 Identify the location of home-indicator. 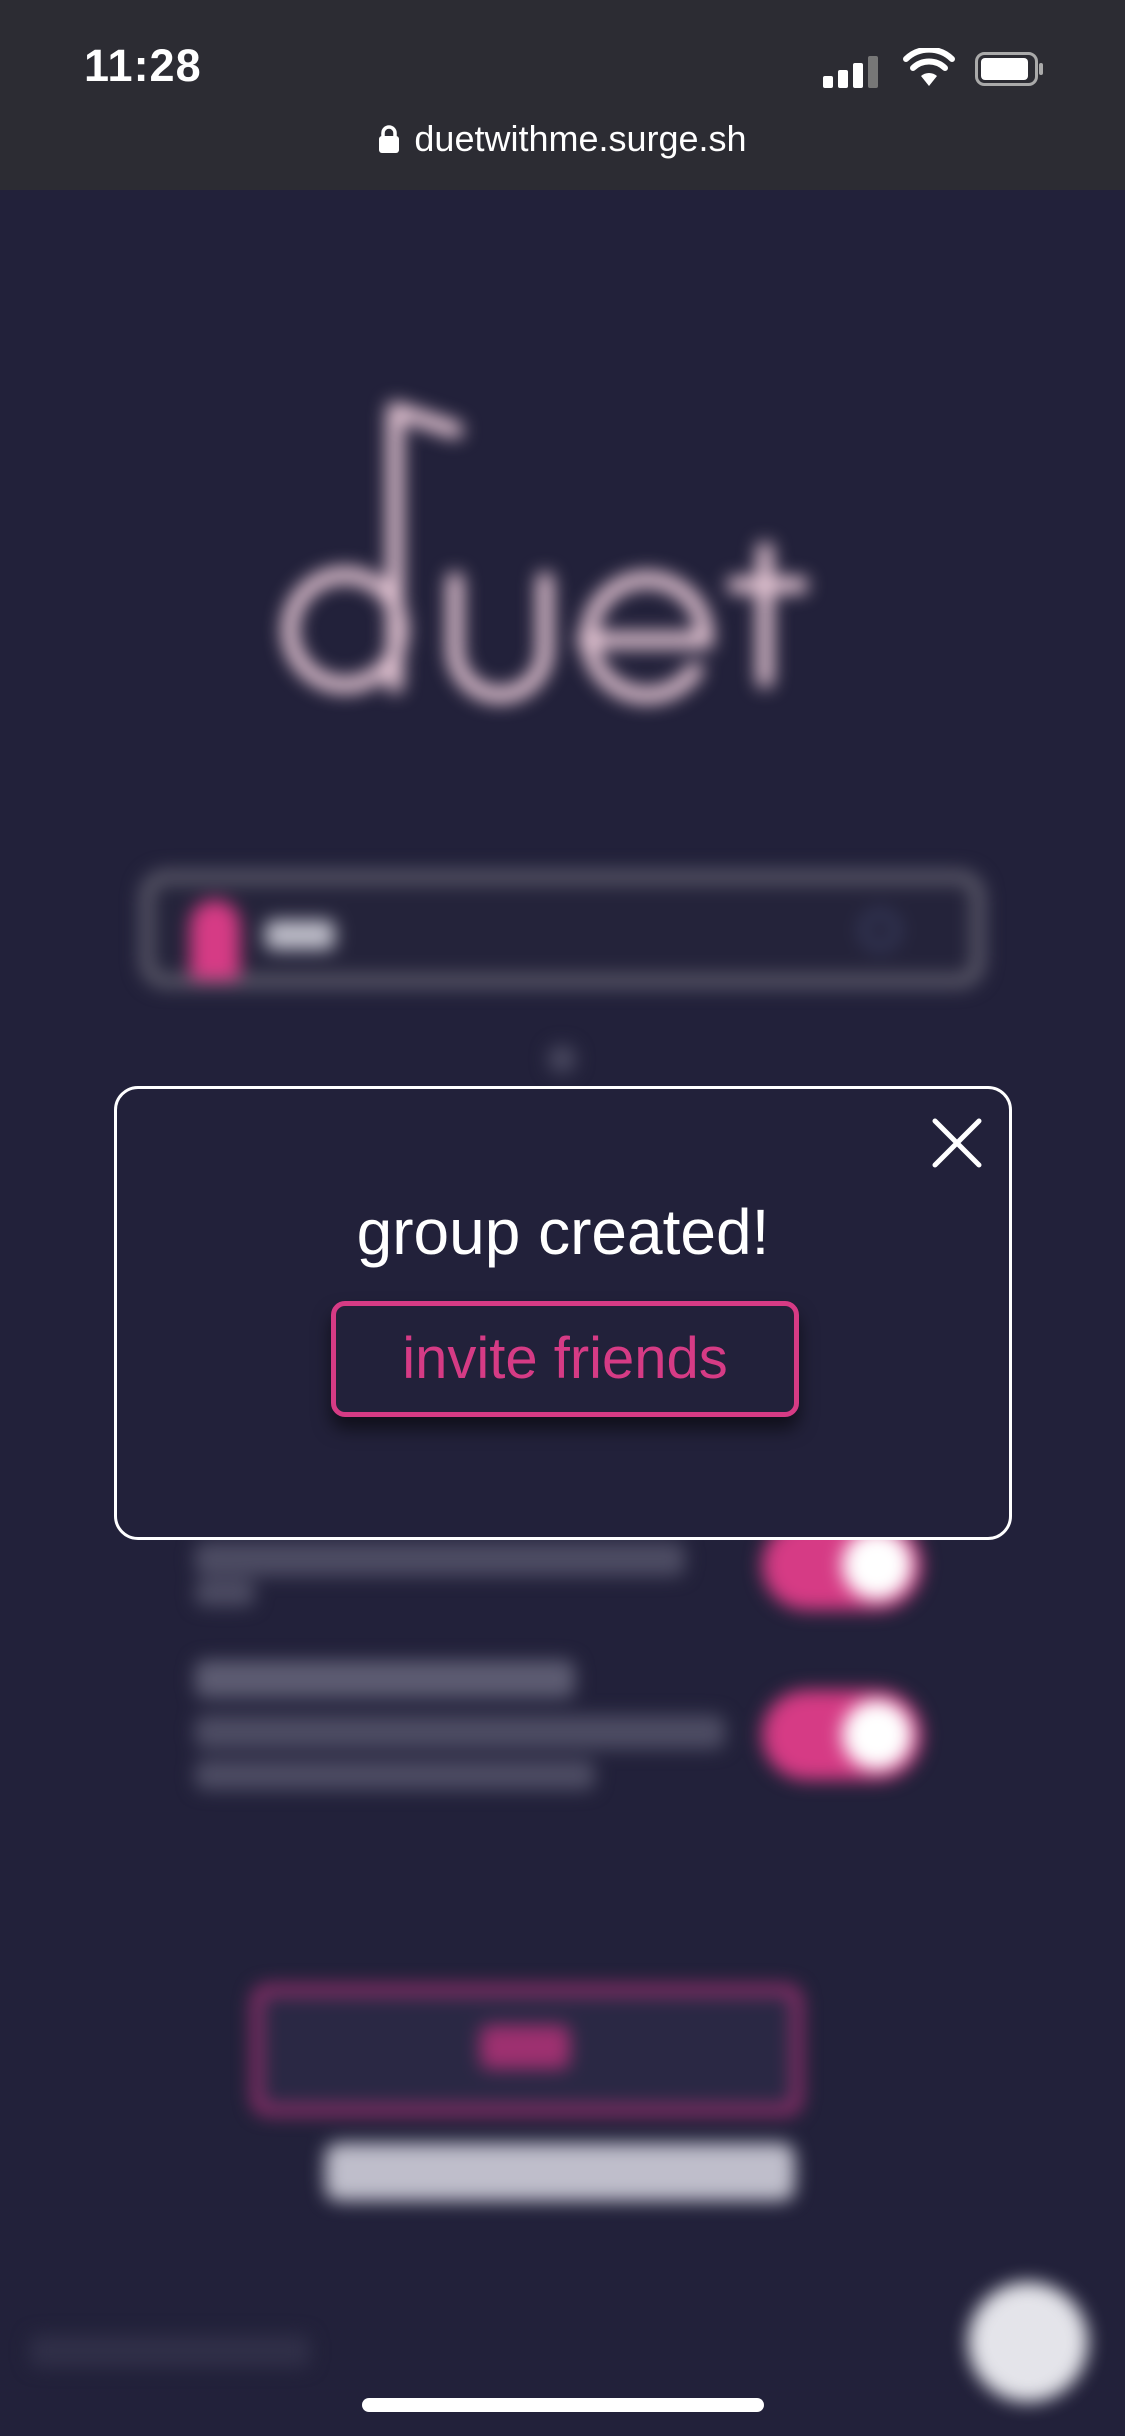
(563, 2405).